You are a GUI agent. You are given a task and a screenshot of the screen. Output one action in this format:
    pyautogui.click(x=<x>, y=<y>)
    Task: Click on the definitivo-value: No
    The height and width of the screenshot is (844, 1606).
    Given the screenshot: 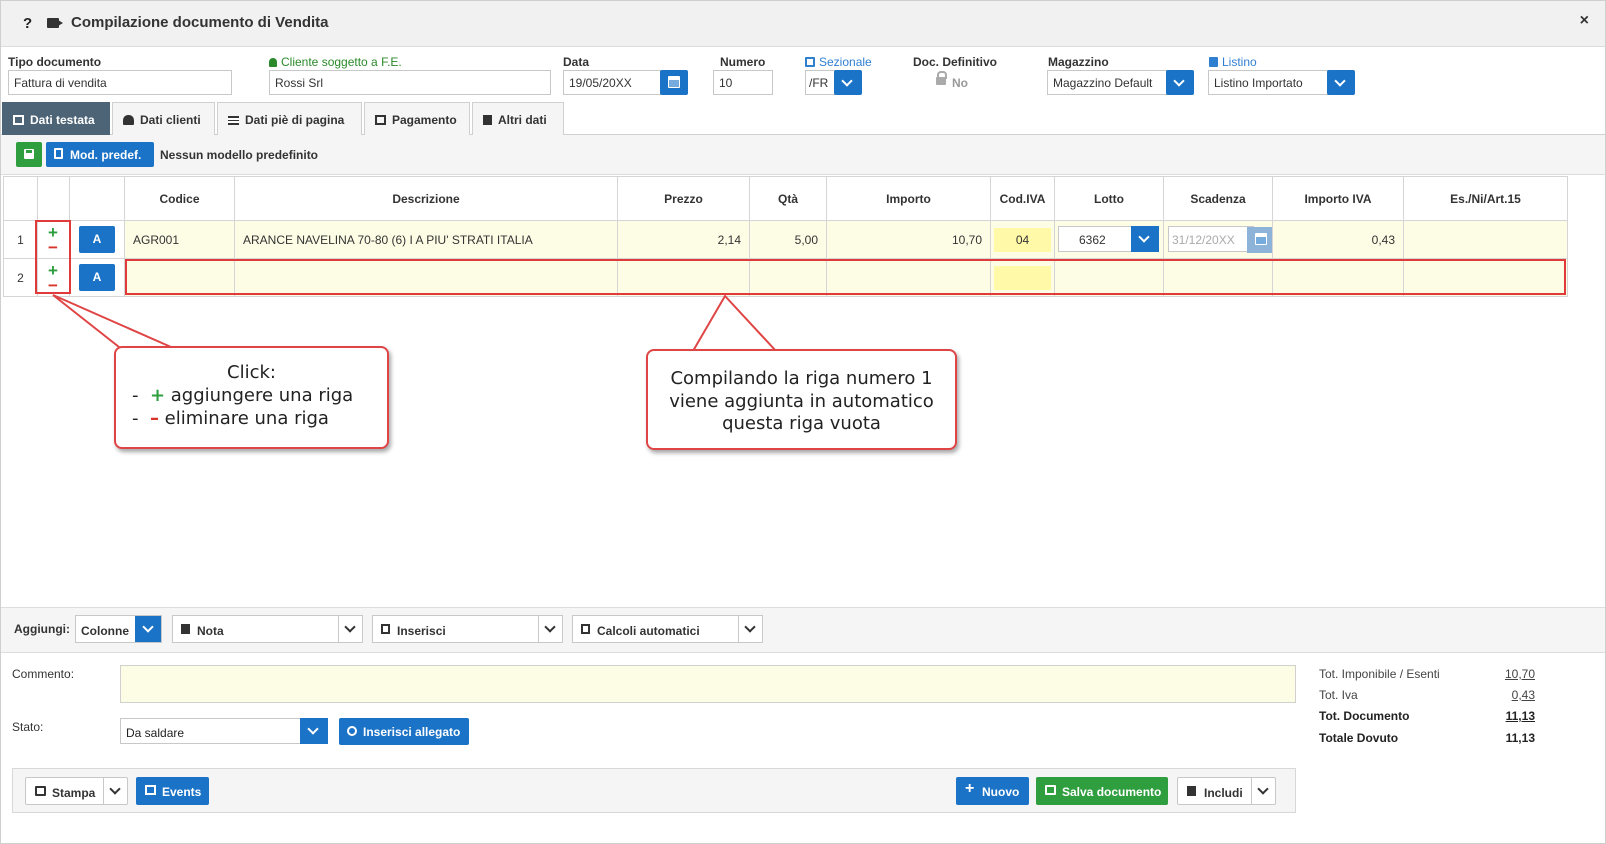 What is the action you would take?
    pyautogui.click(x=960, y=83)
    